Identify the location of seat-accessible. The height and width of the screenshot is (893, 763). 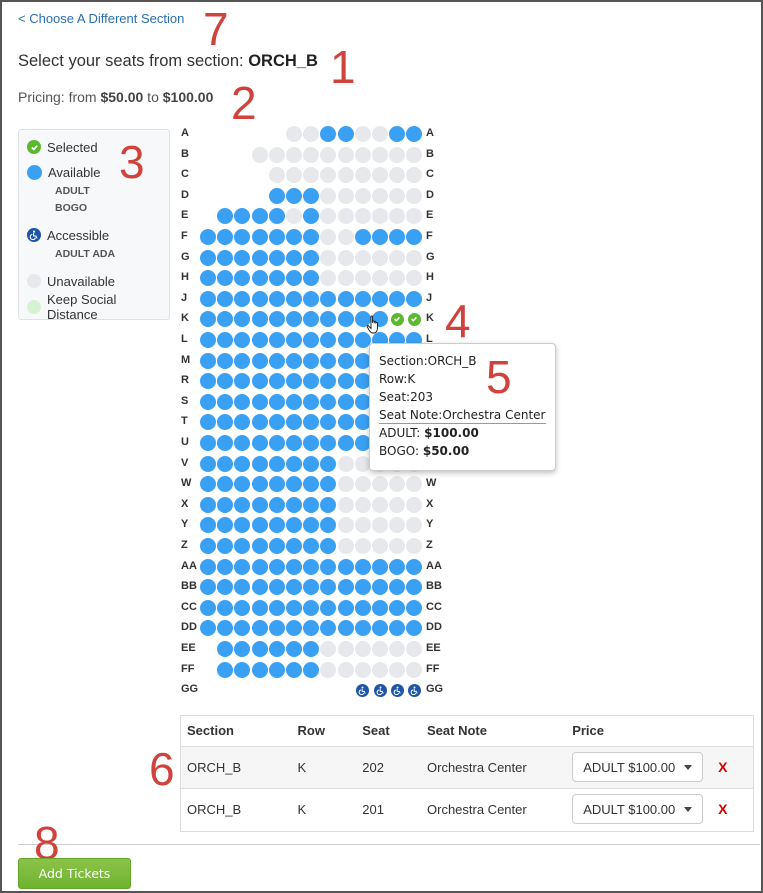
(380, 690).